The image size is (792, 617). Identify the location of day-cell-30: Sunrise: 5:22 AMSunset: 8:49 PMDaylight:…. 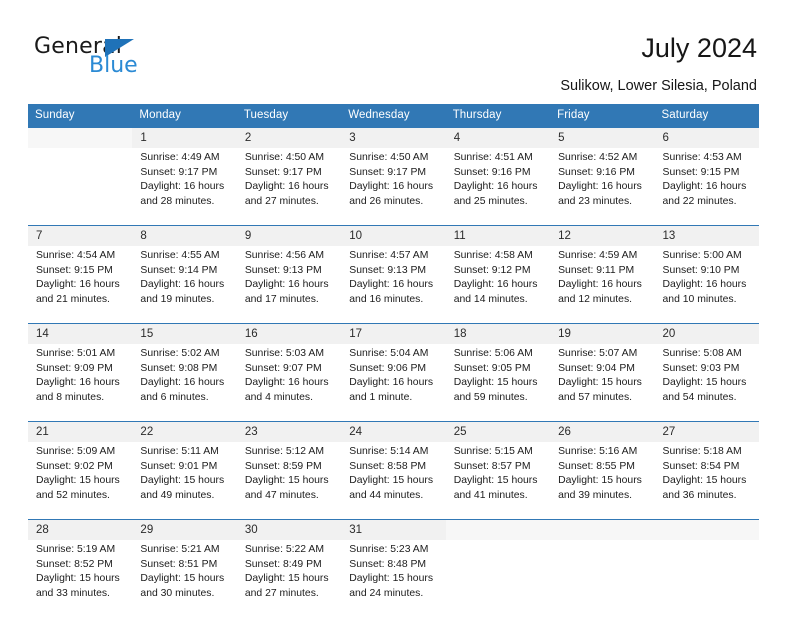
(289, 578).